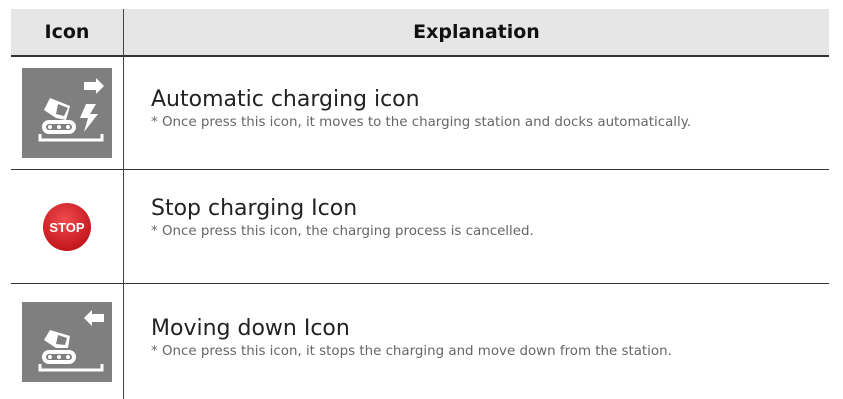 This screenshot has height=399, width=843. What do you see at coordinates (67, 32) in the screenshot?
I see `header-icon: Icon` at bounding box center [67, 32].